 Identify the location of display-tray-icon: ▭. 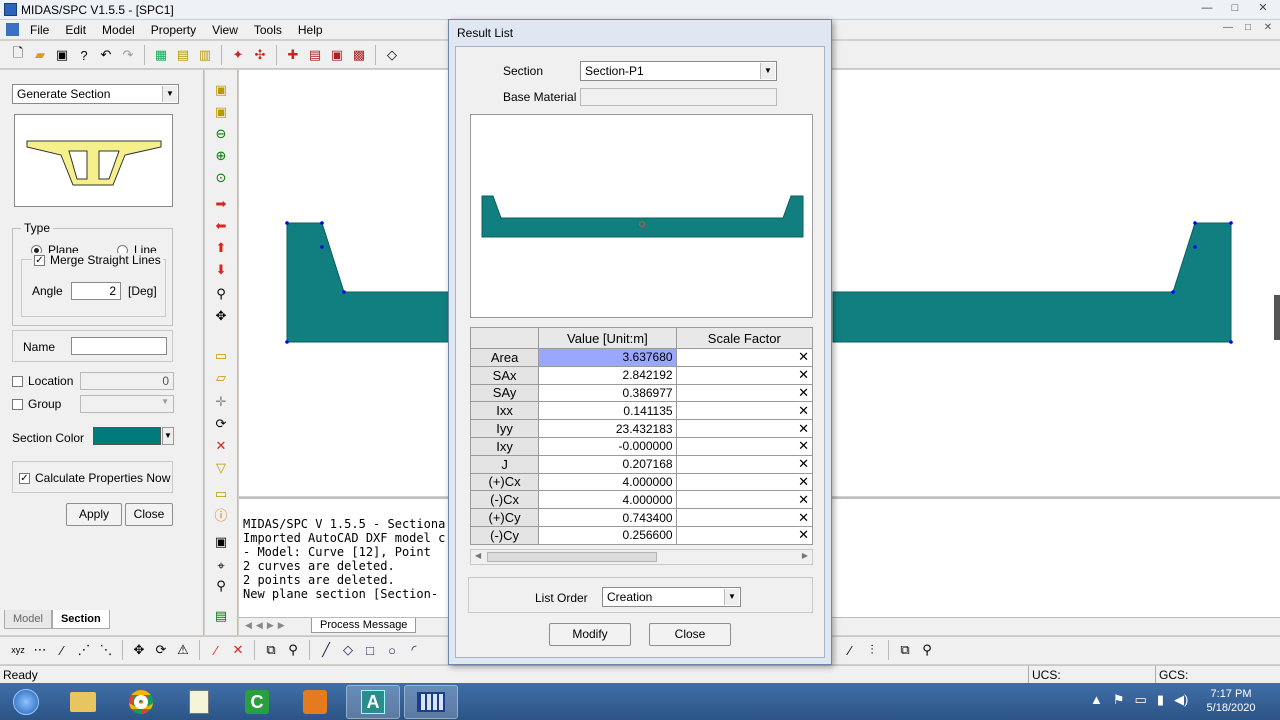
(1141, 700).